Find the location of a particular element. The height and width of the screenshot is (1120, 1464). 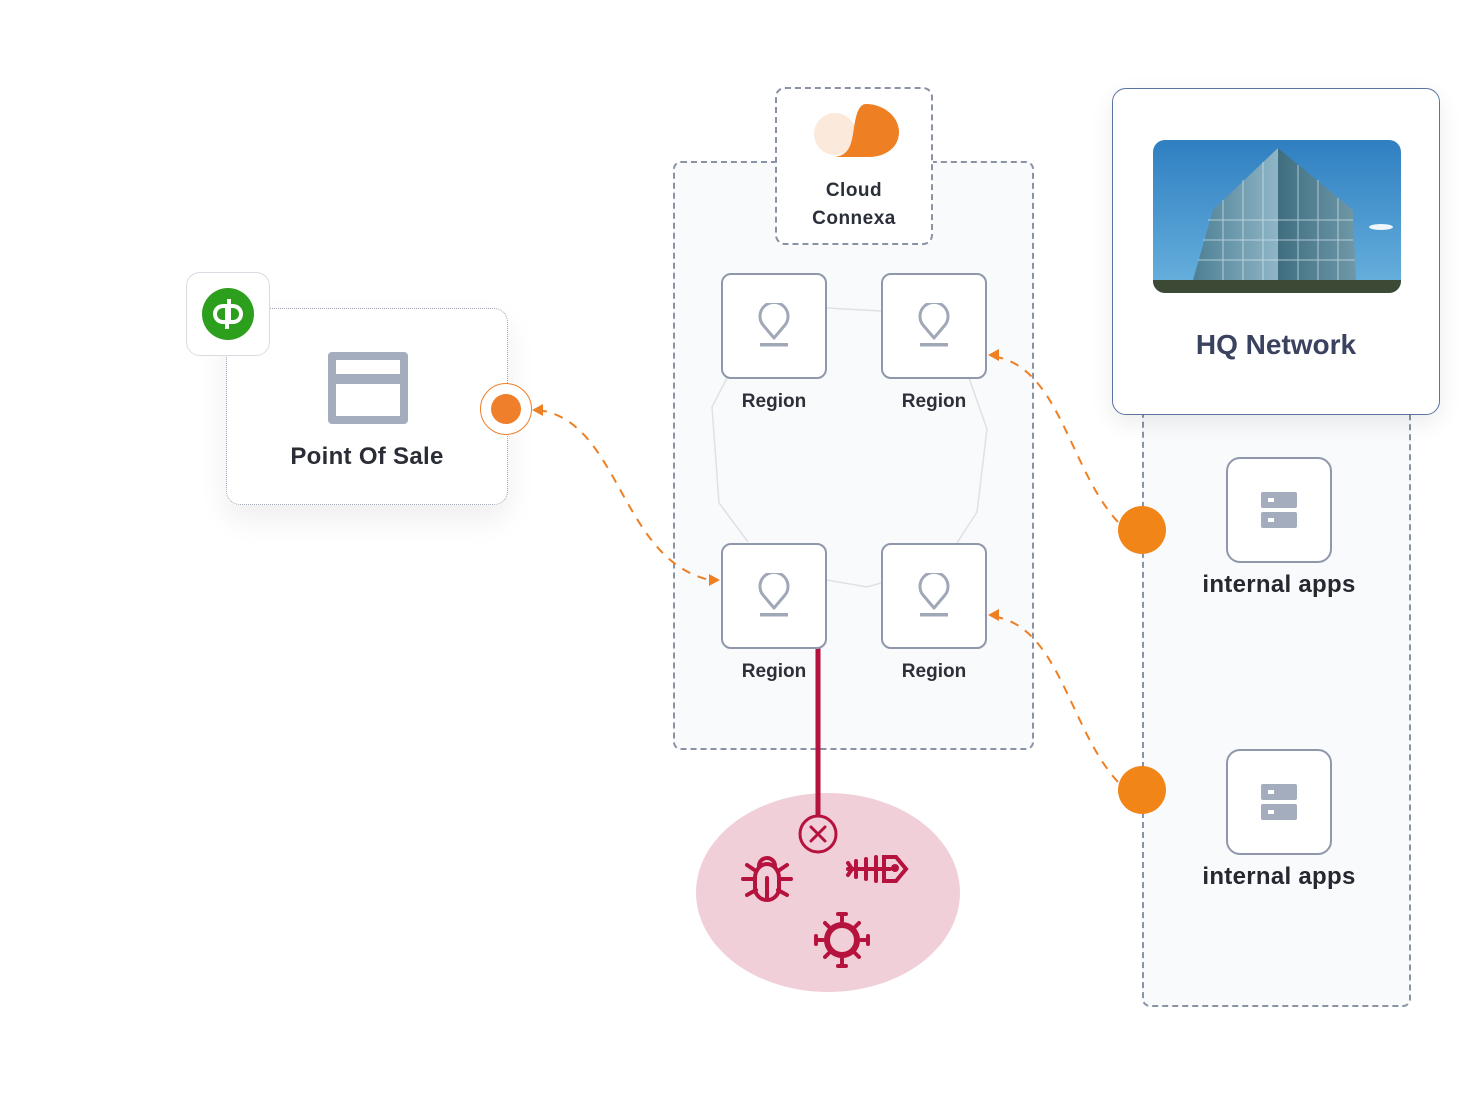

blocked-icon is located at coordinates (818, 834).